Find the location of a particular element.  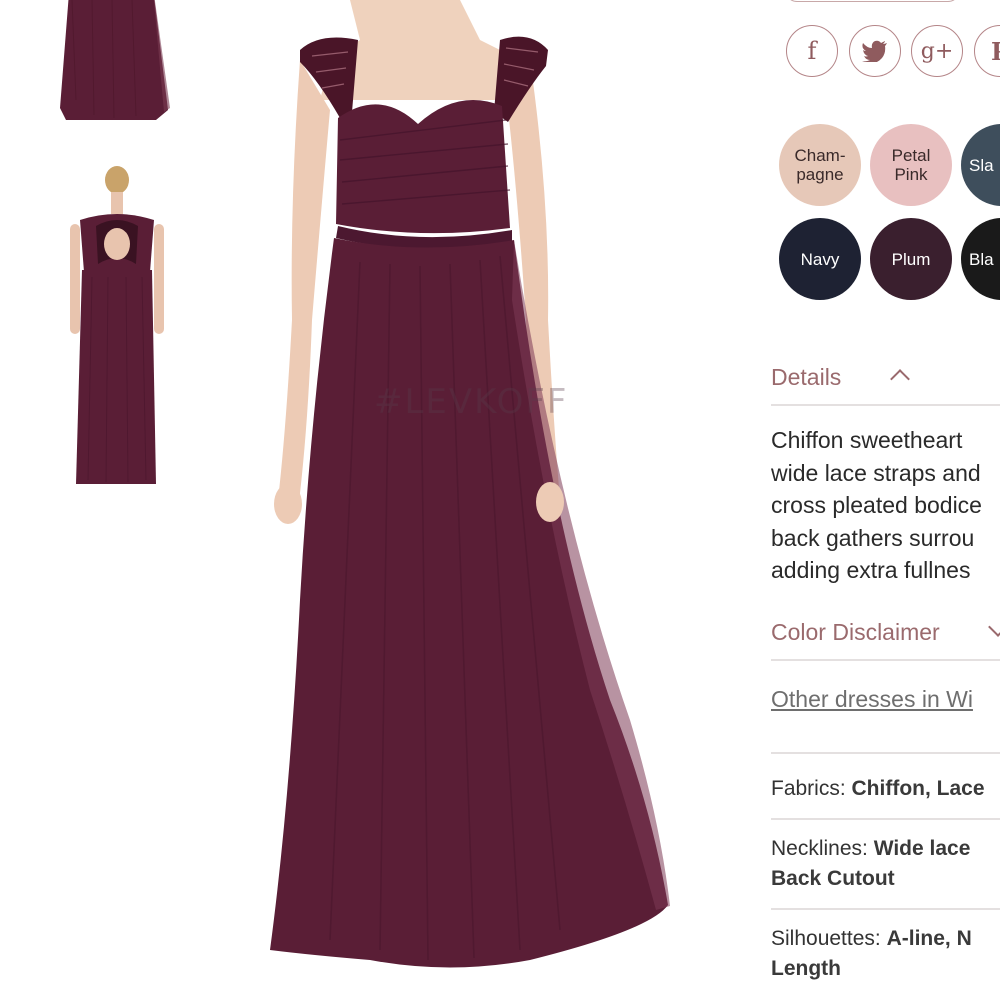

google-plus-icon: g+ is located at coordinates (937, 51).